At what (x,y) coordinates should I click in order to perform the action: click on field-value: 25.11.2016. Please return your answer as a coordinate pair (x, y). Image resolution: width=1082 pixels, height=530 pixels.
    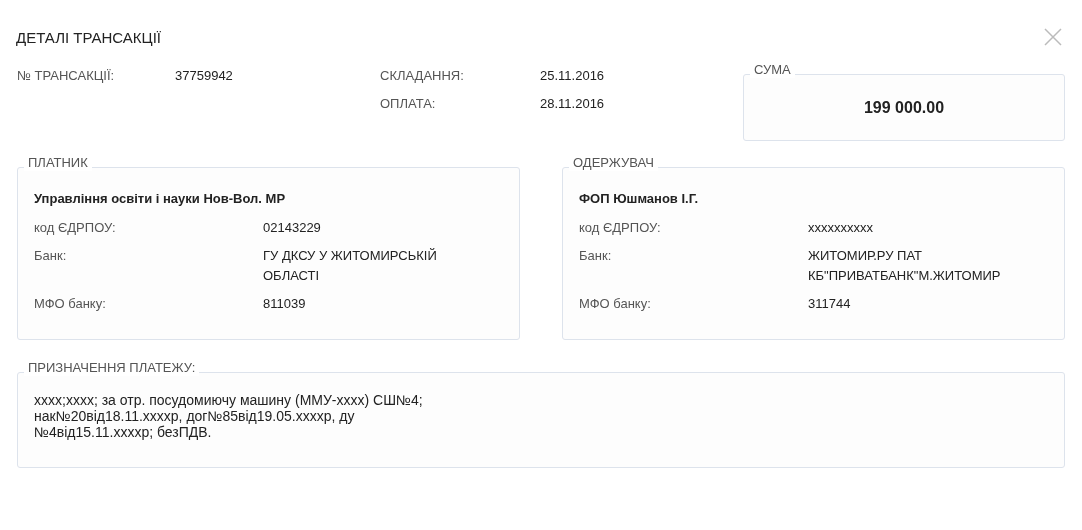
    Looking at the image, I should click on (573, 75).